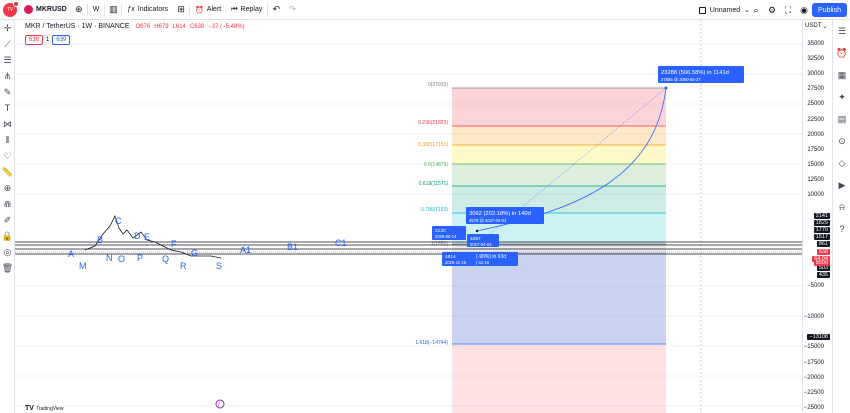 The height and width of the screenshot is (413, 850). What do you see at coordinates (7, 252) in the screenshot?
I see `eye-icon: ◎` at bounding box center [7, 252].